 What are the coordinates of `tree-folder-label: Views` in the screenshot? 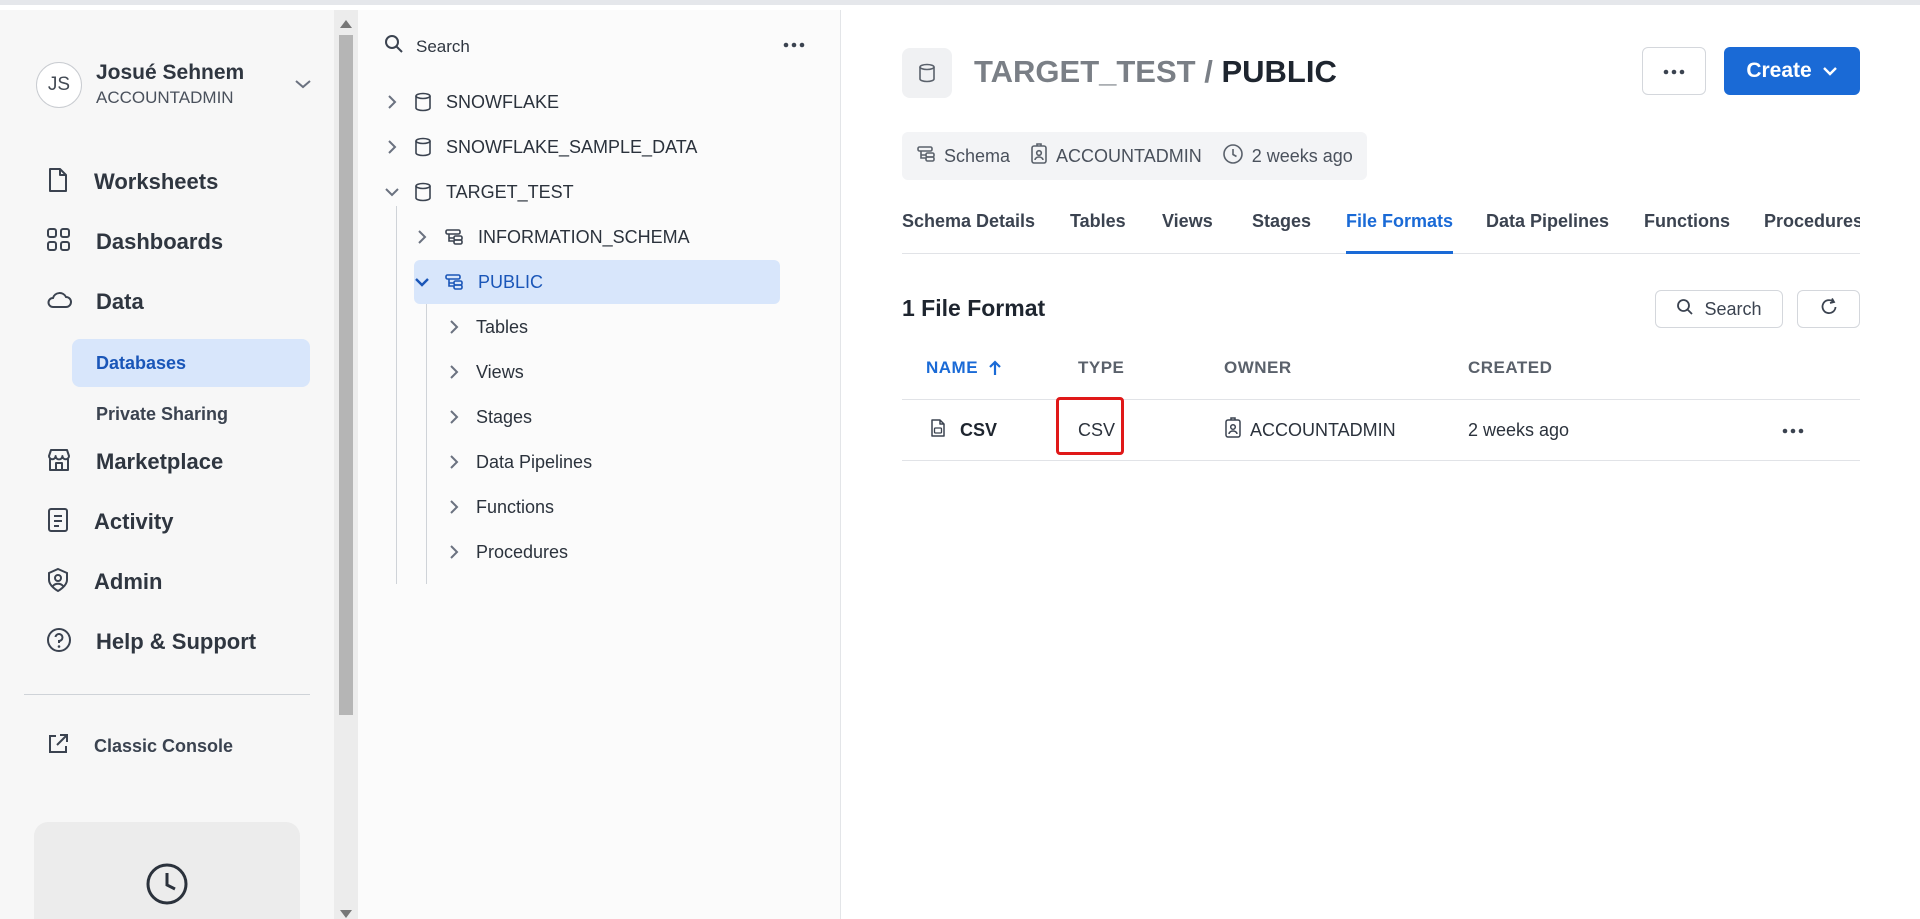 It's located at (500, 371).